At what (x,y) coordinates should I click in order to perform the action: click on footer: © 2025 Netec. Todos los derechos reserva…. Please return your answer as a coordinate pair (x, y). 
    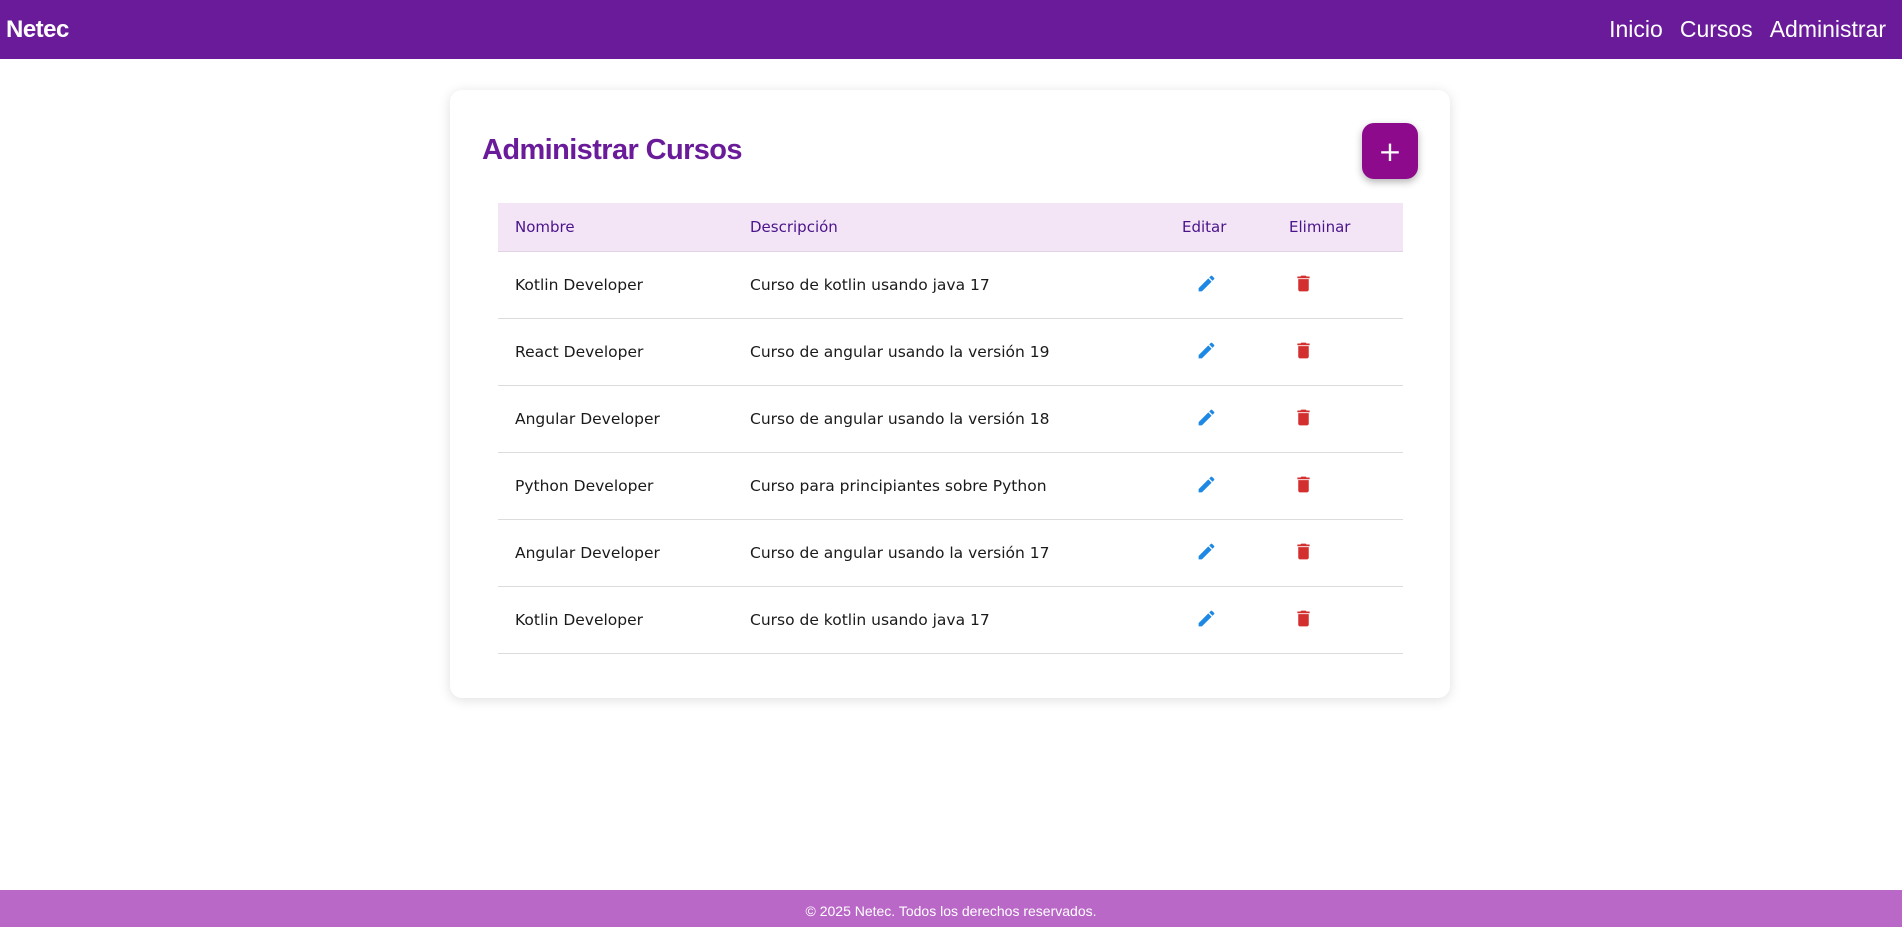
    Looking at the image, I should click on (951, 908).